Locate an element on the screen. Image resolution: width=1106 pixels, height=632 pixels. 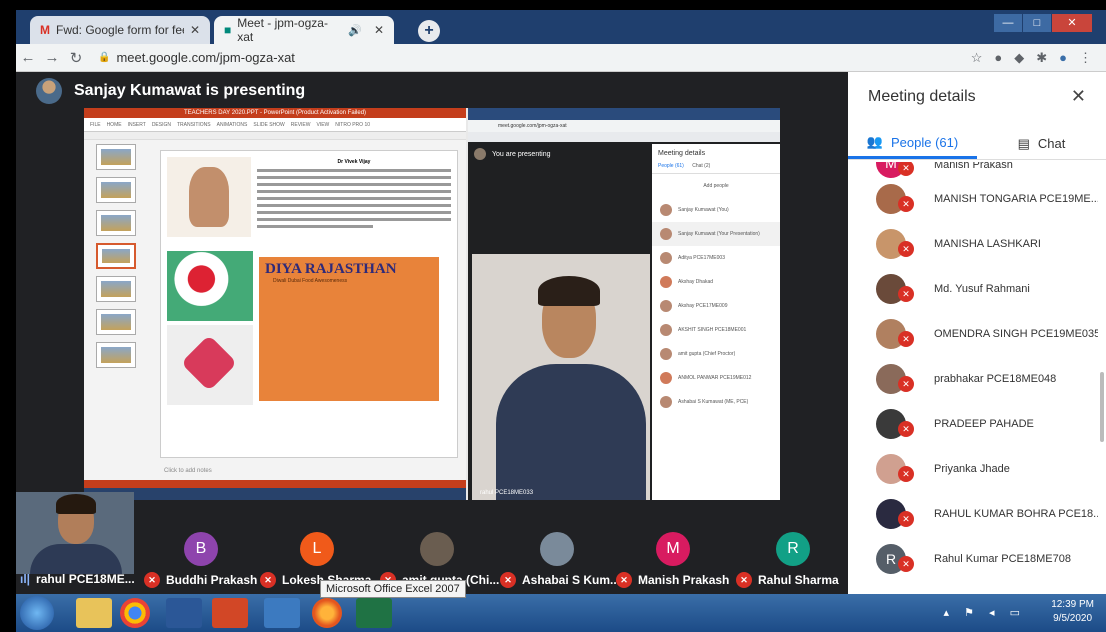
heart-image is located at coordinates (210, 365).